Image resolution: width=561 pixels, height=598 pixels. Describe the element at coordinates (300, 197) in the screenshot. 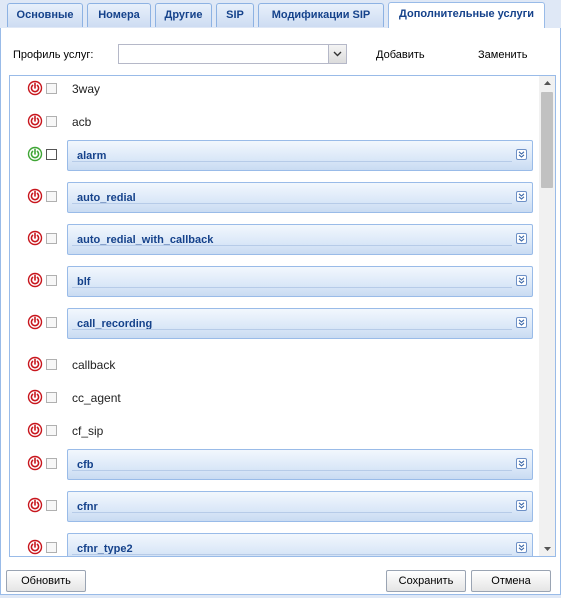

I see `service-group-header: auto_redial` at that location.